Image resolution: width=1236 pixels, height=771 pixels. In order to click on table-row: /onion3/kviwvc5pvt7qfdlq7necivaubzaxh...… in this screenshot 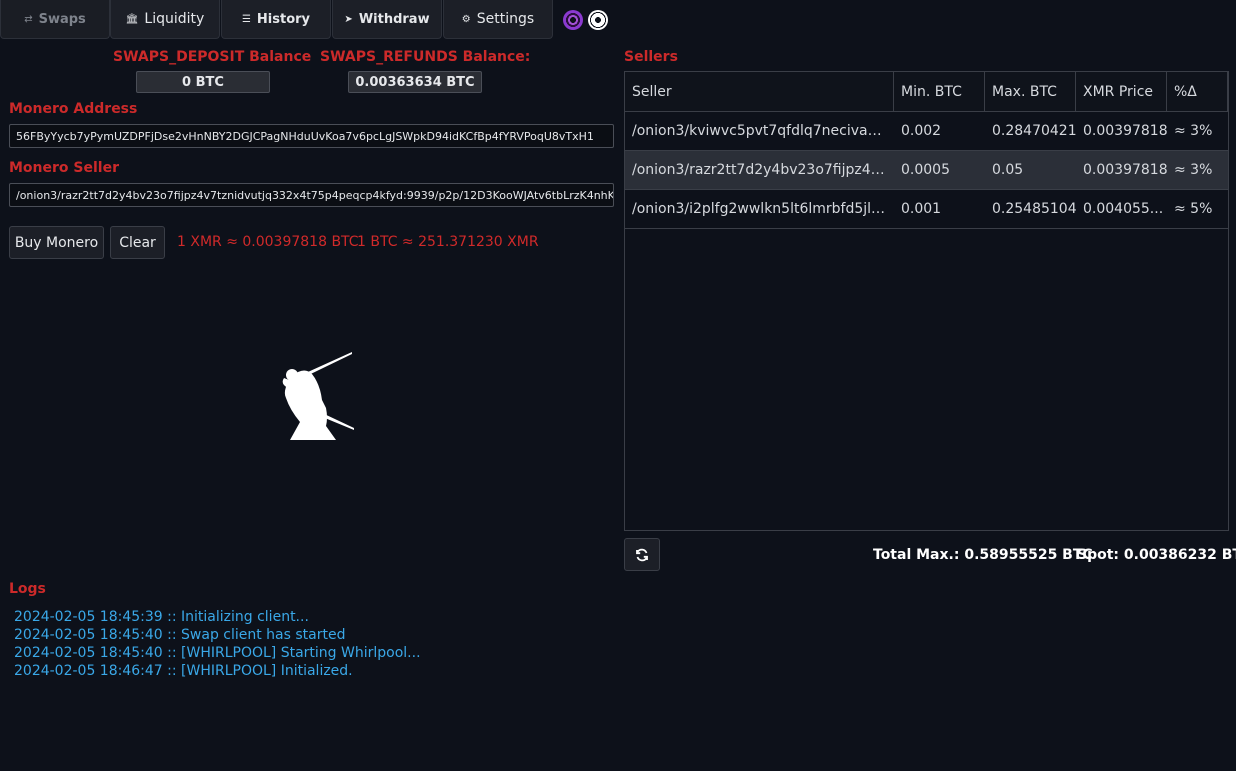, I will do `click(926, 131)`.